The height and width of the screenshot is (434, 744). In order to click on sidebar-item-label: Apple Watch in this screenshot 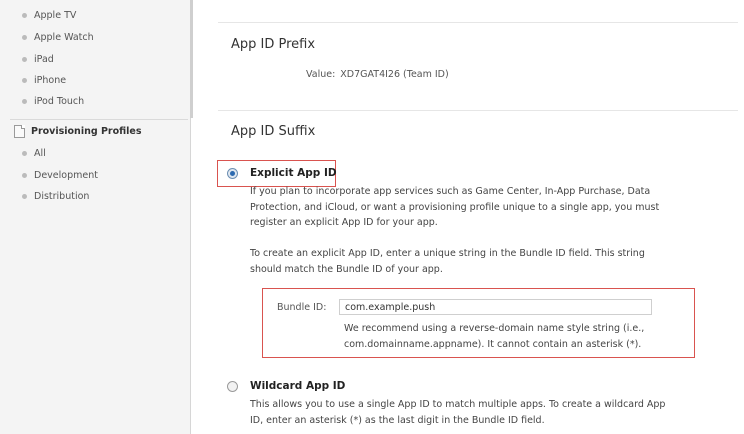, I will do `click(64, 37)`.